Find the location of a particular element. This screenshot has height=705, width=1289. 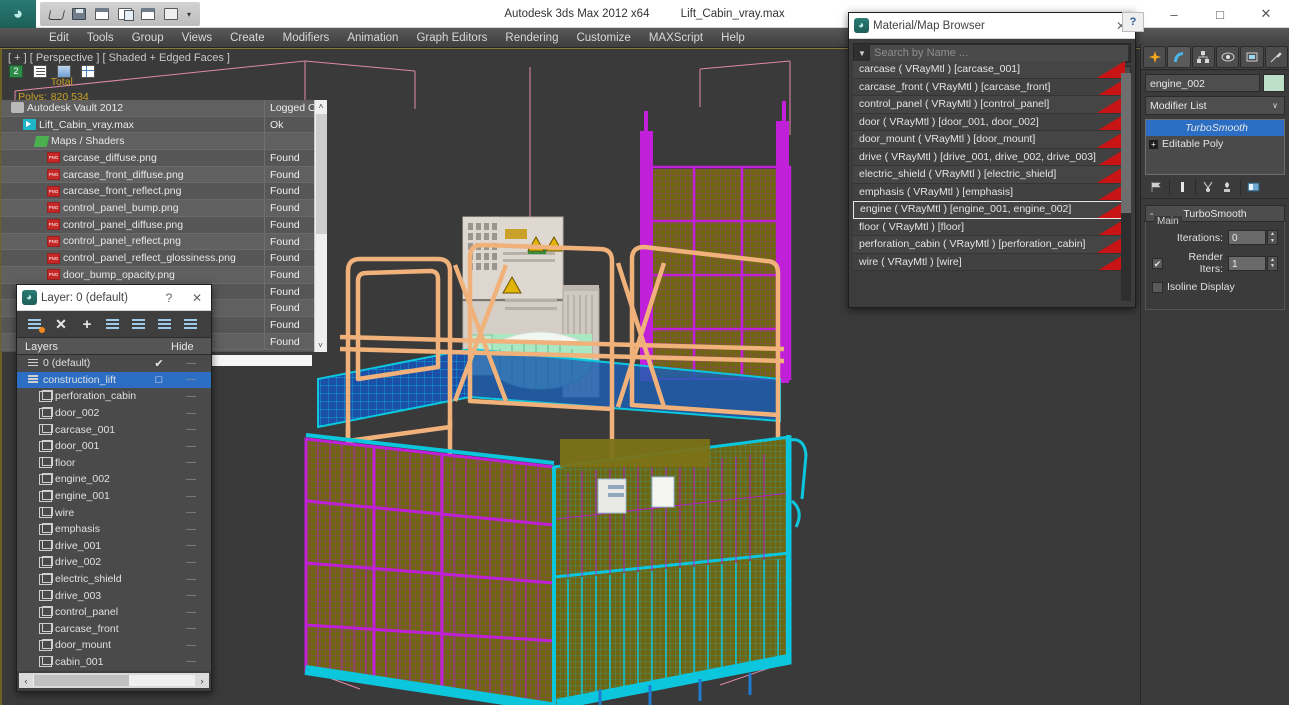

matbrowser-options-icon: ▼ is located at coordinates (862, 53).